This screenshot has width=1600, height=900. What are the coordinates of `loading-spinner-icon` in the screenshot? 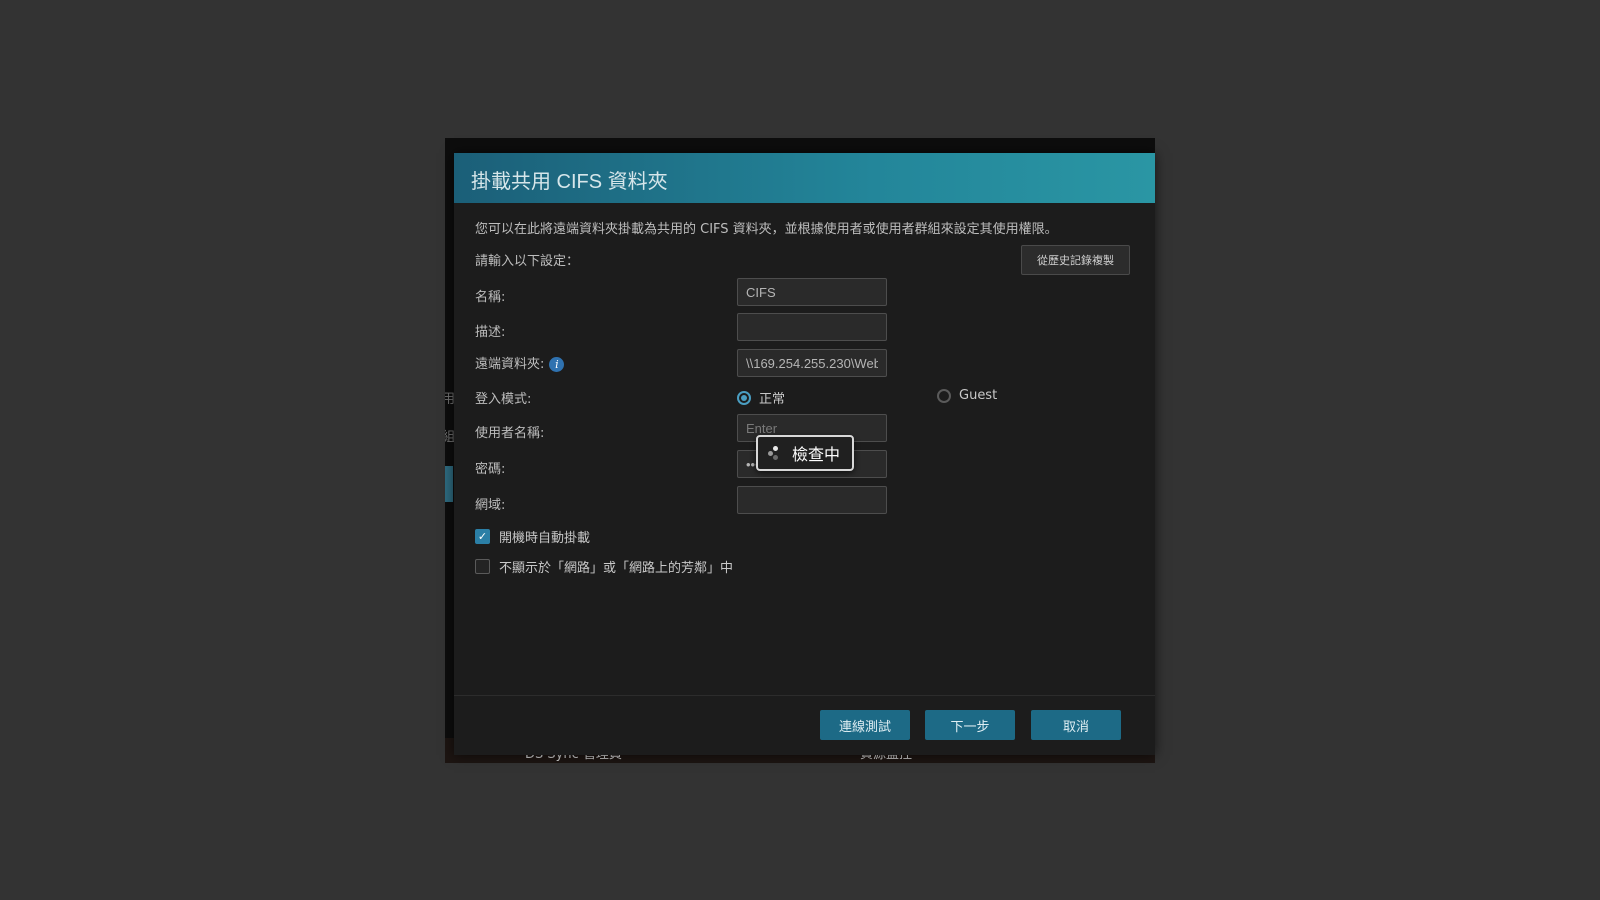 It's located at (775, 453).